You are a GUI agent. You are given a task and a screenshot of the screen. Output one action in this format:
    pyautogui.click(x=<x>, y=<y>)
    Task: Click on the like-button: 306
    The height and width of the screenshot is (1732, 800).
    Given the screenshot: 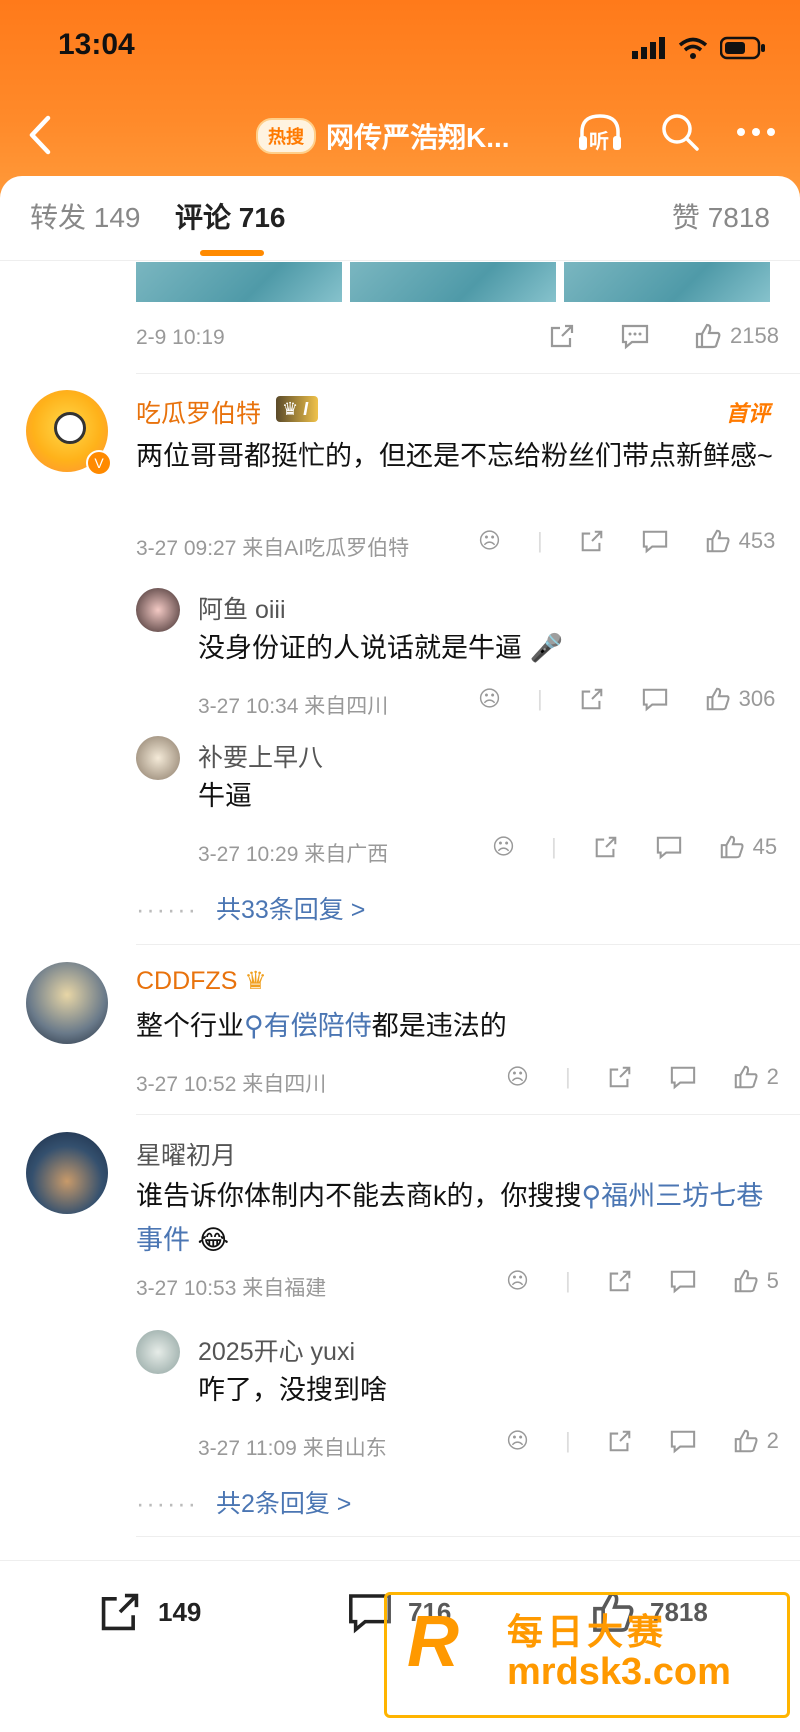 What is the action you would take?
    pyautogui.click(x=740, y=699)
    